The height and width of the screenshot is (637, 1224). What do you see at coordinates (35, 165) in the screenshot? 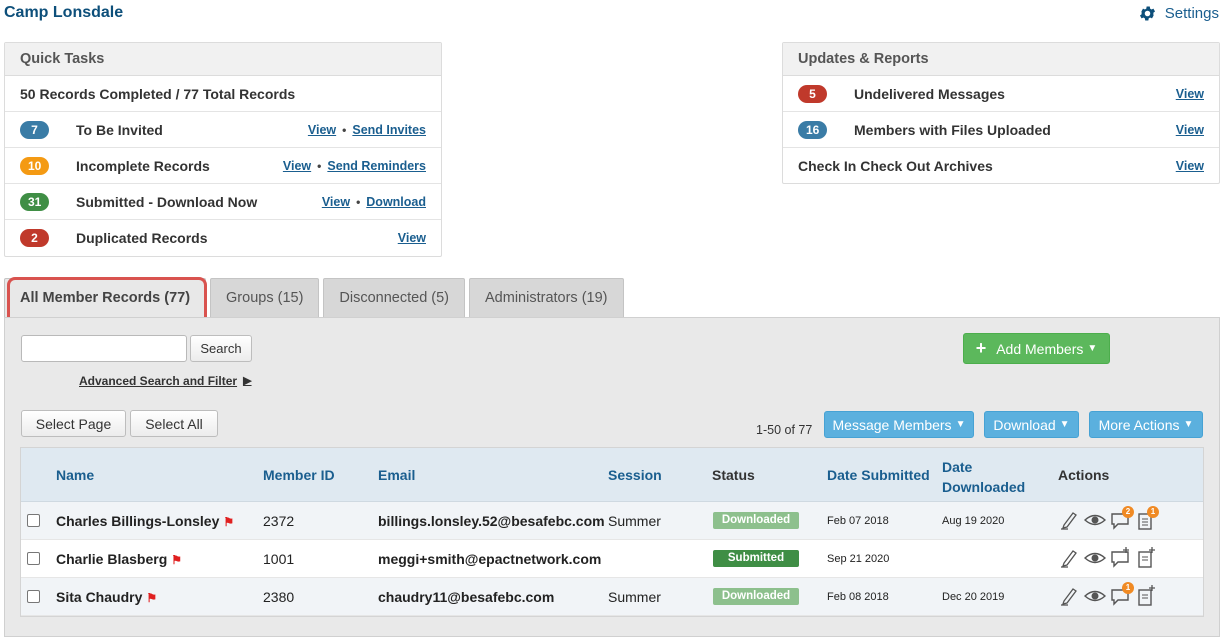
I see `count-badge: 10` at bounding box center [35, 165].